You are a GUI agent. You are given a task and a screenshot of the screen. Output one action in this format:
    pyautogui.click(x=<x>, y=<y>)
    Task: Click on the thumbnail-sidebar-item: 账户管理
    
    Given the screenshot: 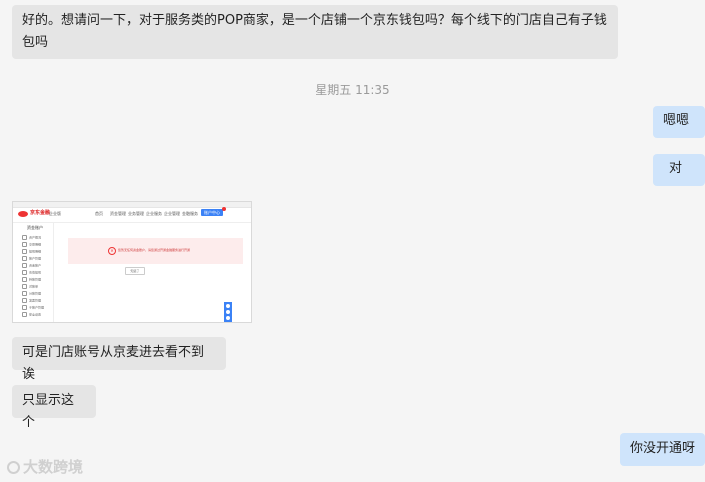 What is the action you would take?
    pyautogui.click(x=31, y=258)
    